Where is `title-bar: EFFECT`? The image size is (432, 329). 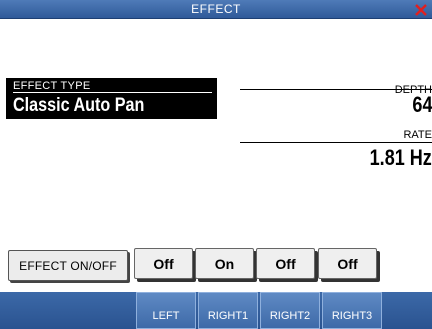 title-bar: EFFECT is located at coordinates (216, 9).